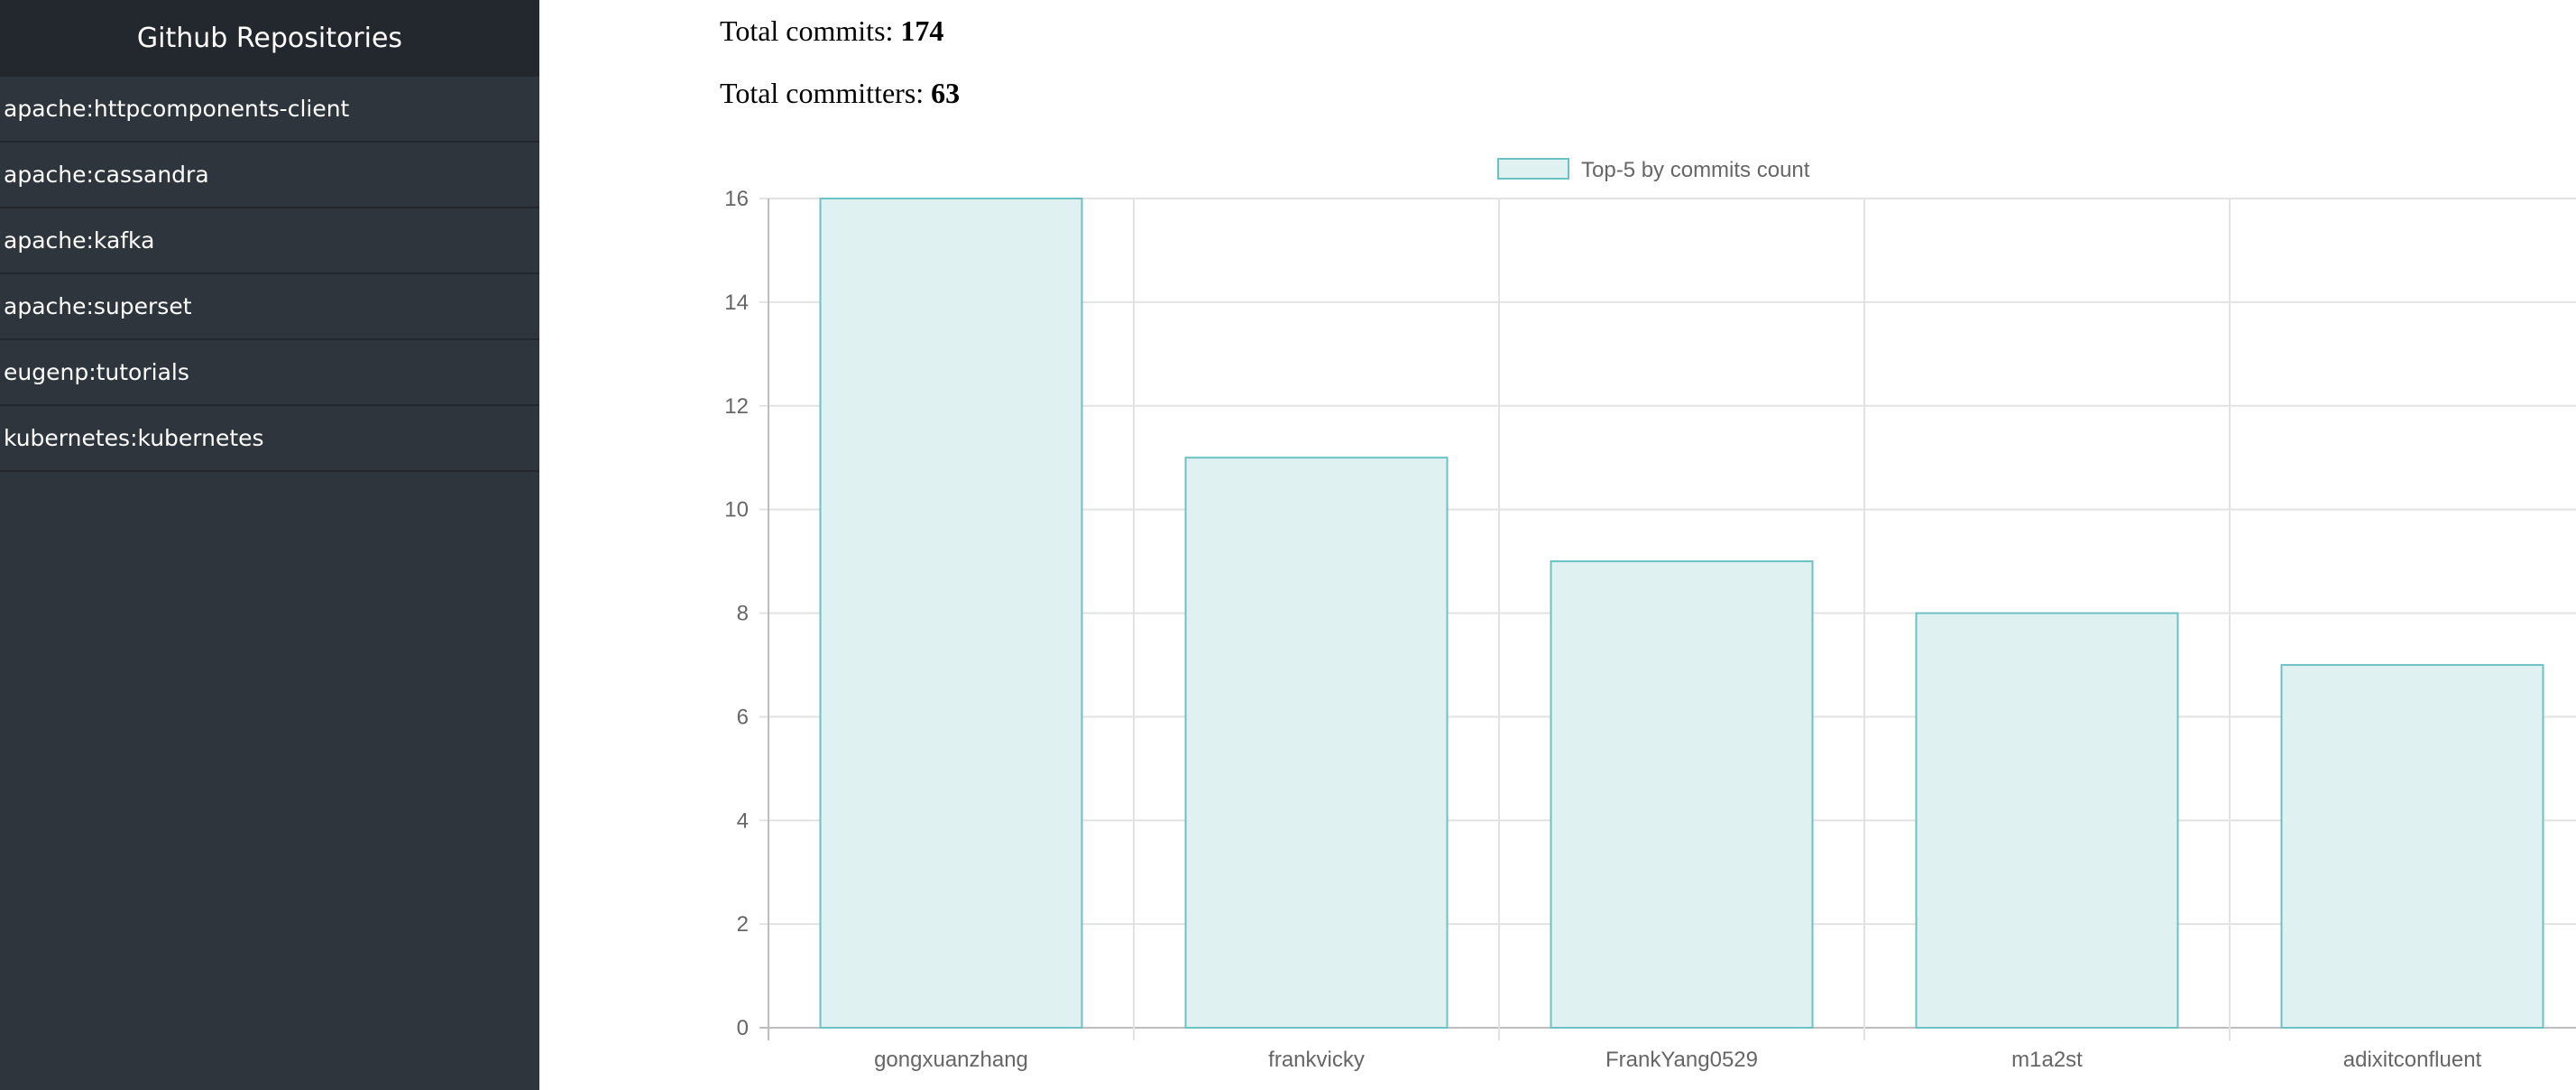 The height and width of the screenshot is (1090, 2576). What do you see at coordinates (269, 439) in the screenshot?
I see `repo-item-kubernetes: kubernetes:kubernetes` at bounding box center [269, 439].